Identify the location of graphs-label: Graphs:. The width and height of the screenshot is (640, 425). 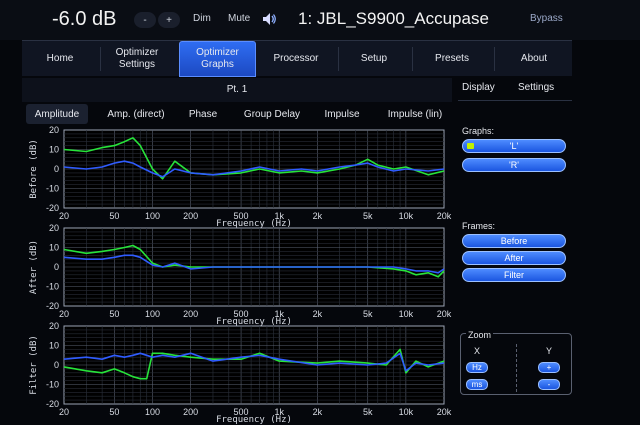
(478, 131).